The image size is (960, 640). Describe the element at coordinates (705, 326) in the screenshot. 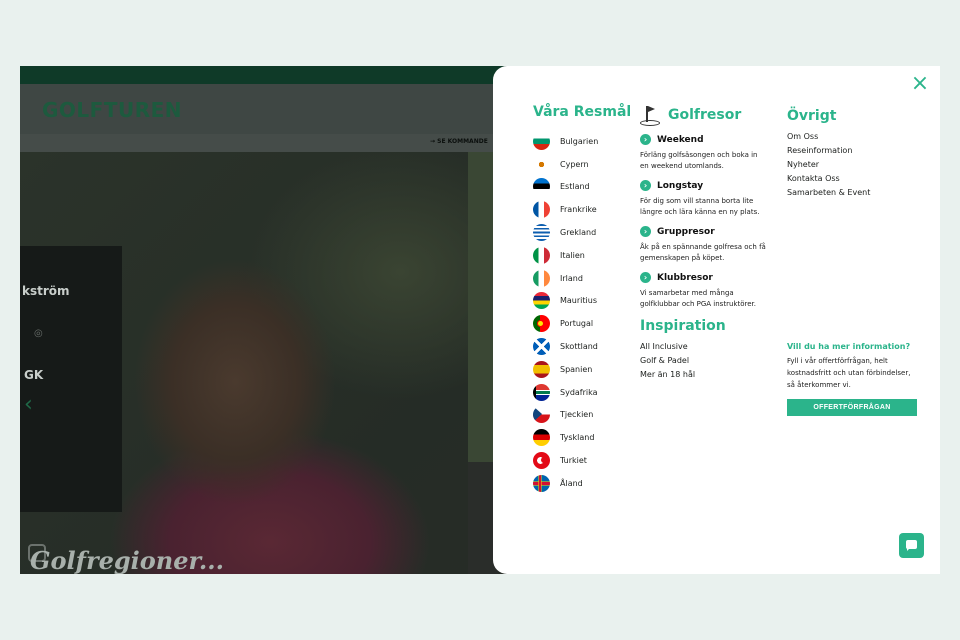

I see `inspiration-title: Inspiration` at that location.